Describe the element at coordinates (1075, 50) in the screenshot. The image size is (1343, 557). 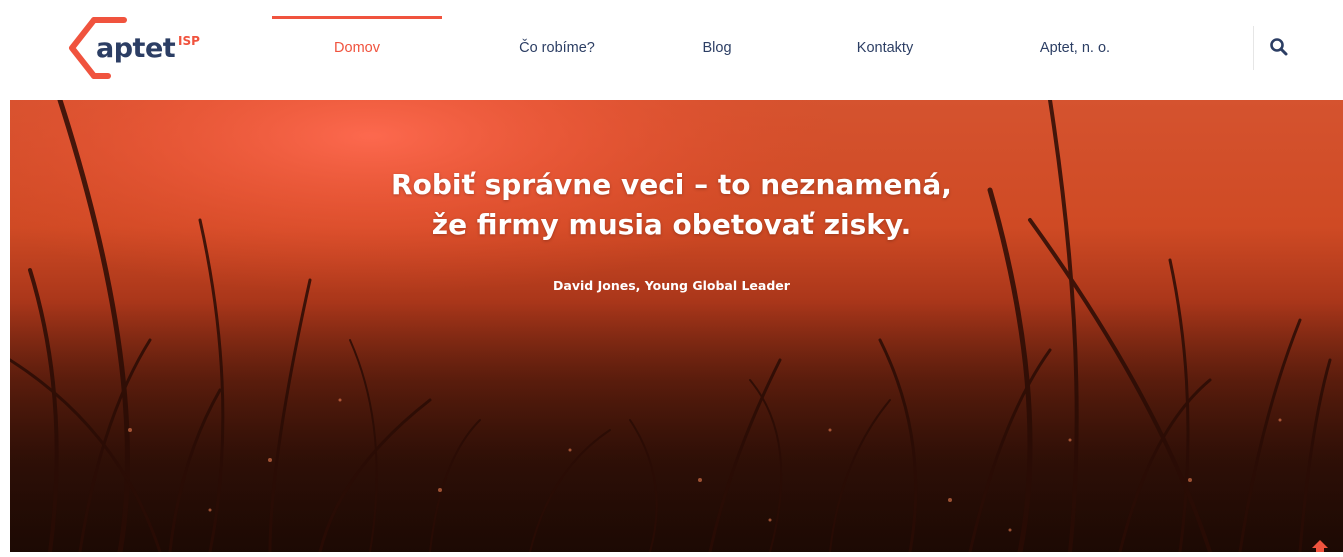
I see `nav-item-aptet-no: Aptet, n. o.` at that location.